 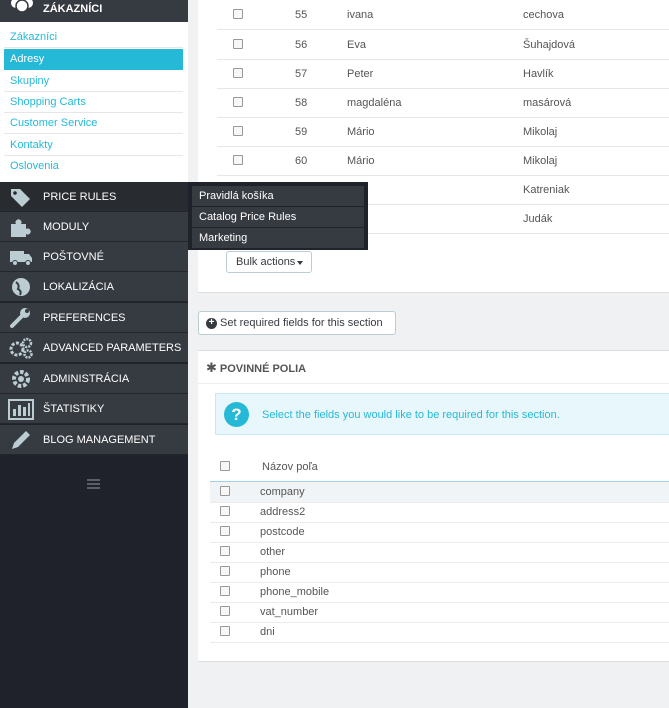 I want to click on flyout-item-catalog-price-rules: Catalog Price Rules, so click(x=278, y=217).